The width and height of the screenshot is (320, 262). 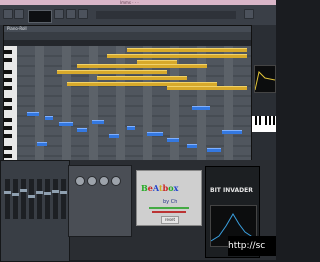 What do you see at coordinates (231, 190) in the screenshot?
I see `bitinvader-title: BIT INVADER` at bounding box center [231, 190].